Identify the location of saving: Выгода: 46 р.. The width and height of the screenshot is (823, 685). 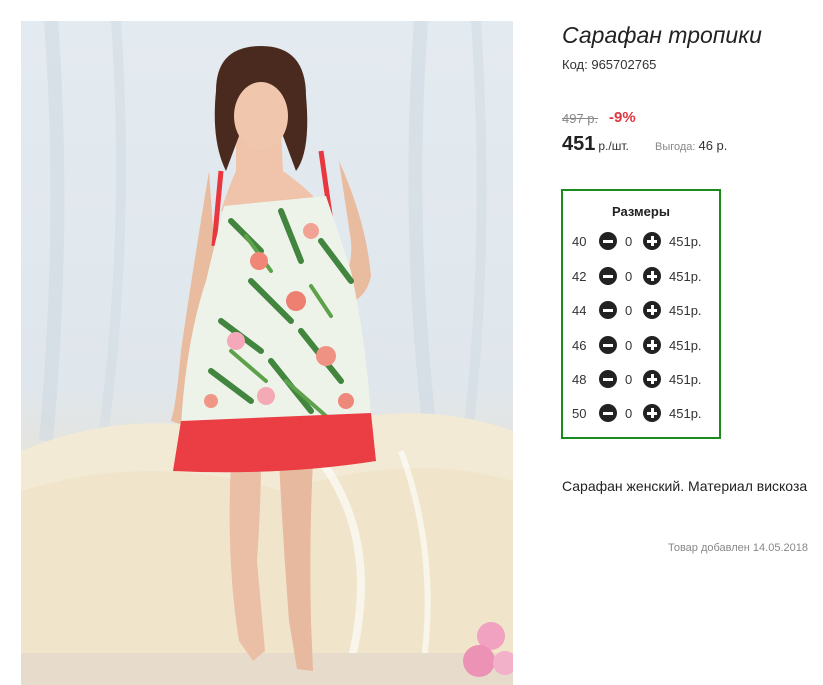
(691, 145).